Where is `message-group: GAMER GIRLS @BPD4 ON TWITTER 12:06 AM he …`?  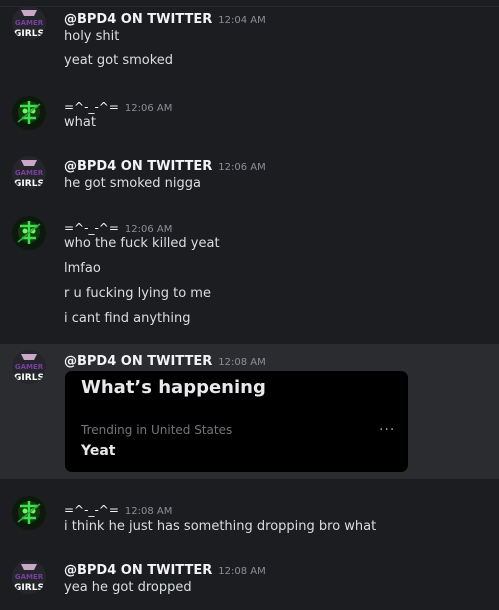
message-group: GAMER GIRLS @BPD4 ON TWITTER 12:06 AM he … is located at coordinates (249, 177).